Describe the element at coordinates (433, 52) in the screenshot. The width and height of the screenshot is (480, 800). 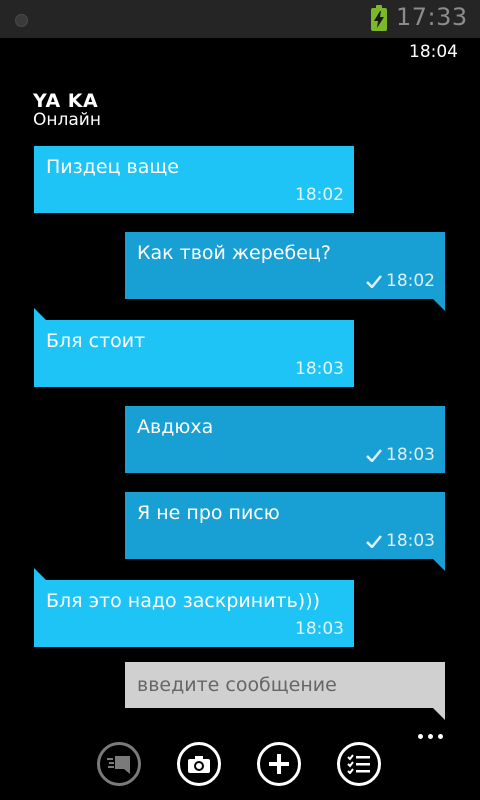
I see `app-clock: 18:04` at that location.